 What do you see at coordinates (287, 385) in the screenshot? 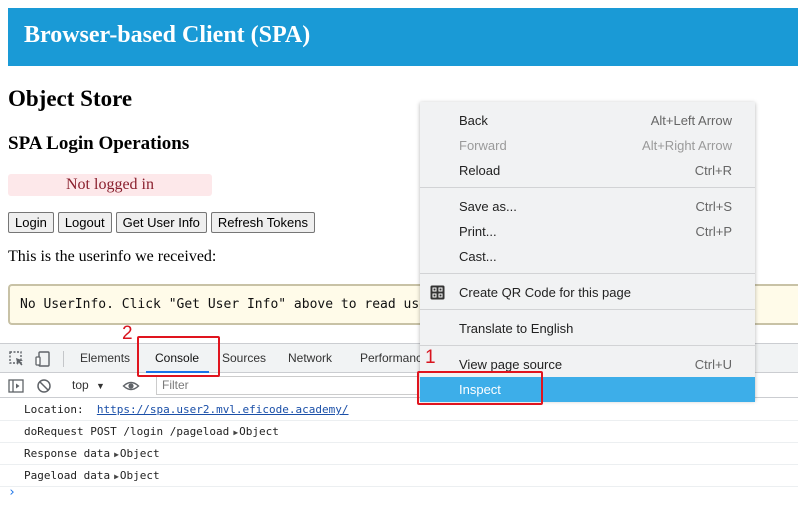
I see `filter-input: Filter` at bounding box center [287, 385].